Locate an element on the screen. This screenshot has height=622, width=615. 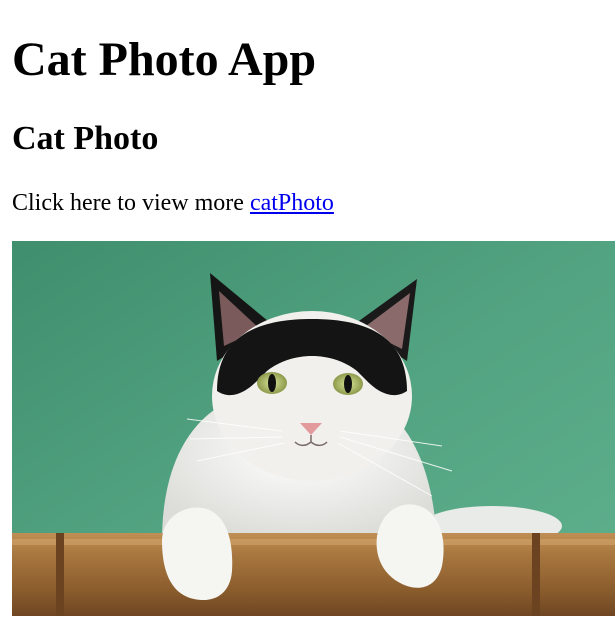
bamboo-node-left is located at coordinates (60, 574).